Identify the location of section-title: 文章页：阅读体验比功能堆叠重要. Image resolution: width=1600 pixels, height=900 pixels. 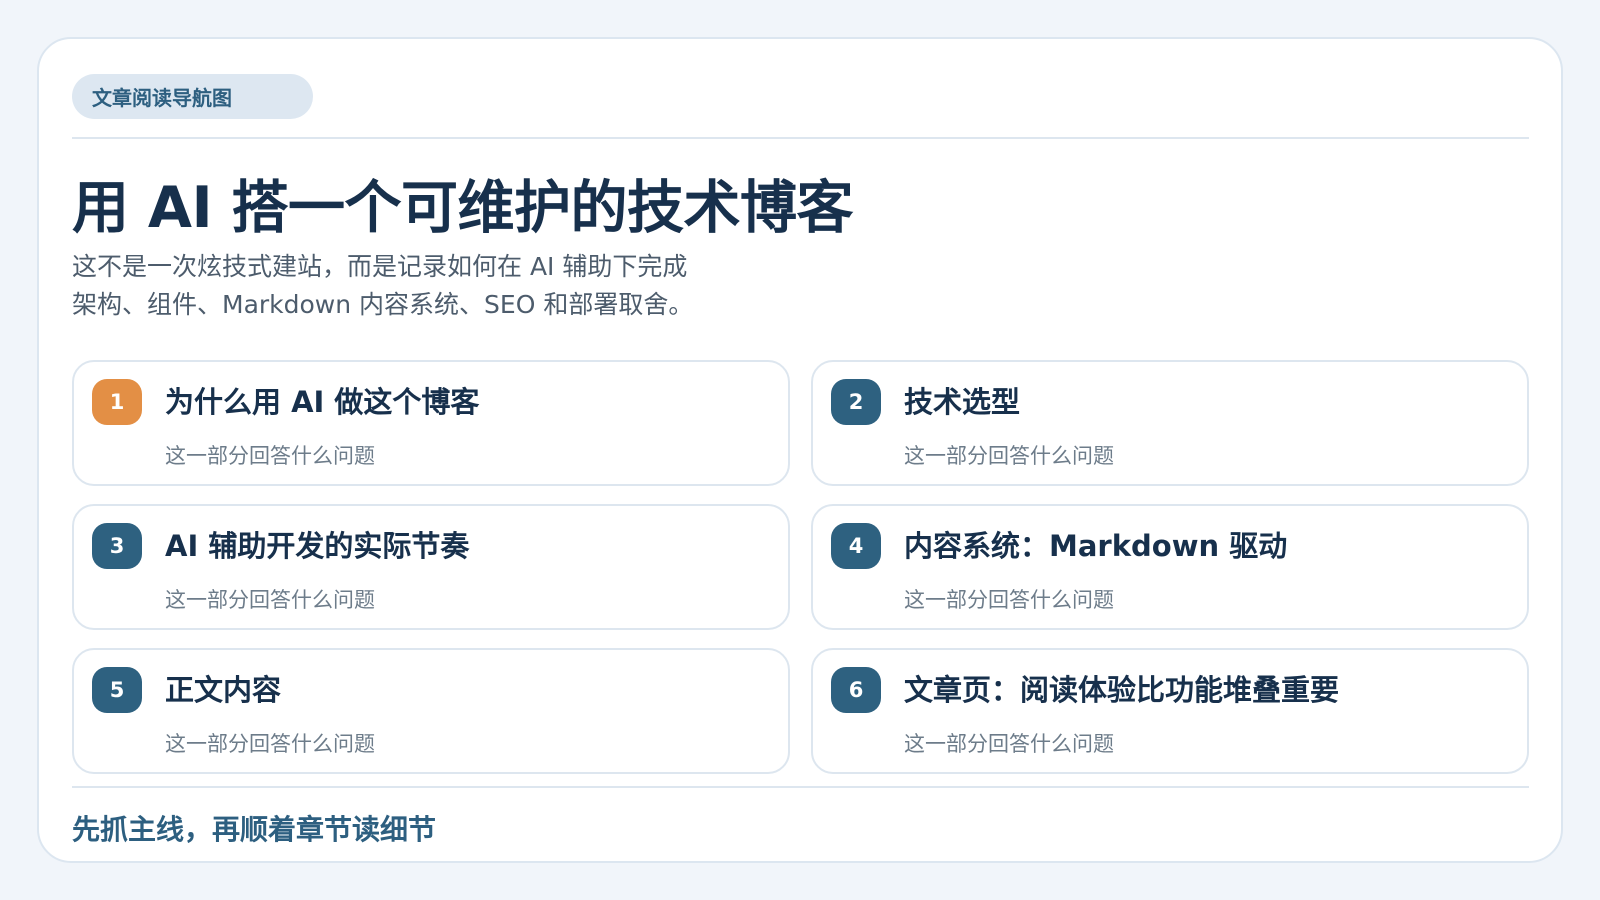
(1122, 690).